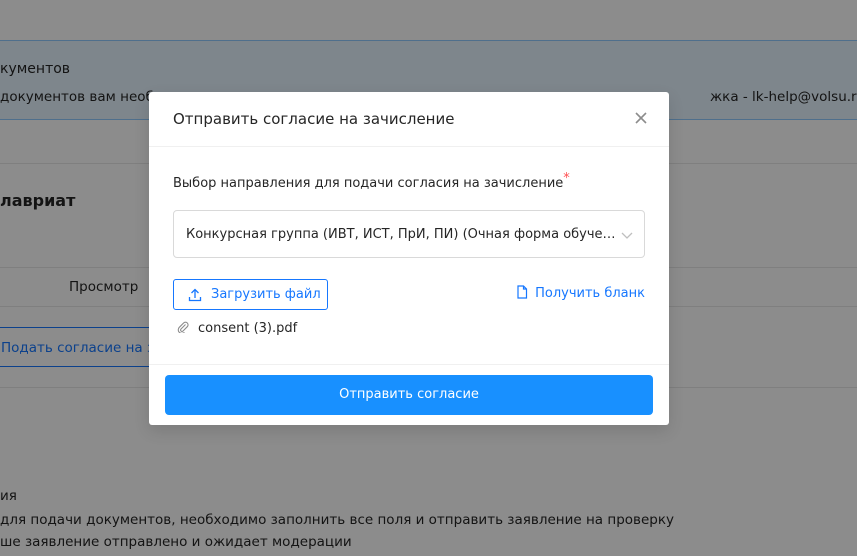 The image size is (857, 556). I want to click on get-form-link: Получить бланк, so click(580, 293).